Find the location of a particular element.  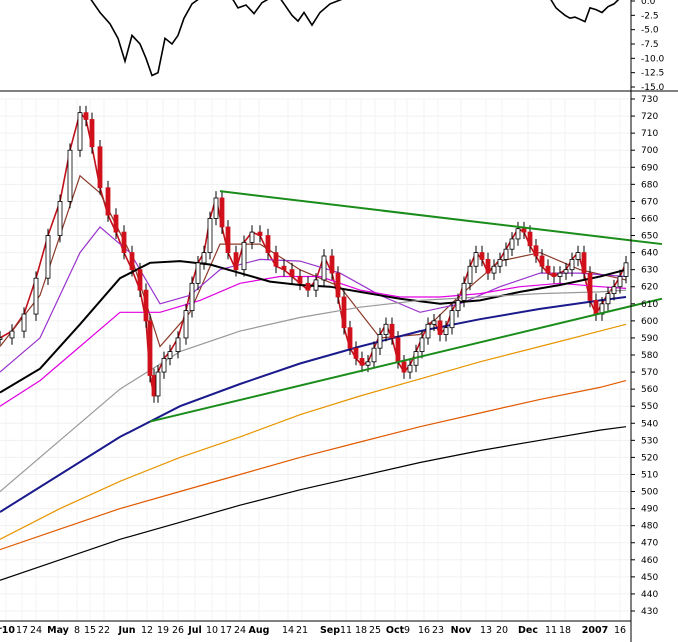

x-tick-label: Jun is located at coordinates (126, 630).